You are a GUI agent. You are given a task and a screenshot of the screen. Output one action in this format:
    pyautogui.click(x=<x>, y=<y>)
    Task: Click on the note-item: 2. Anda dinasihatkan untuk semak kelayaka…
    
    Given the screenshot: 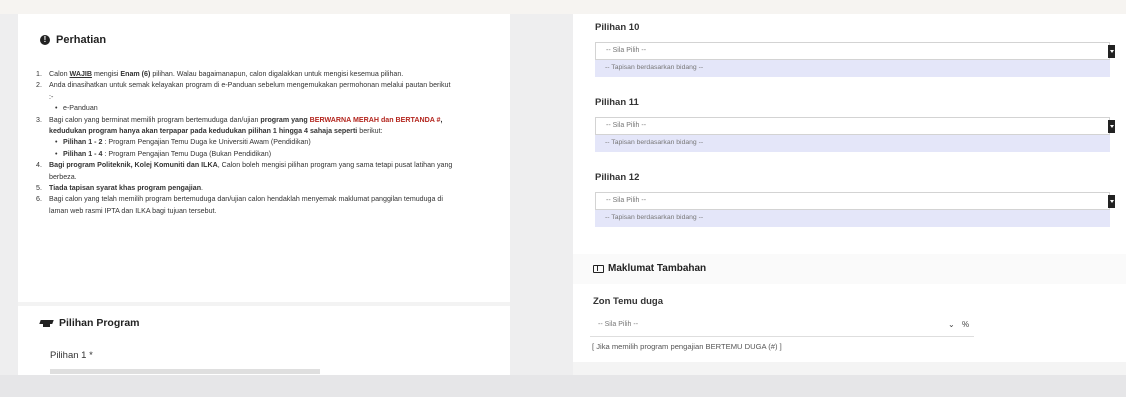 What is the action you would take?
    pyautogui.click(x=246, y=97)
    